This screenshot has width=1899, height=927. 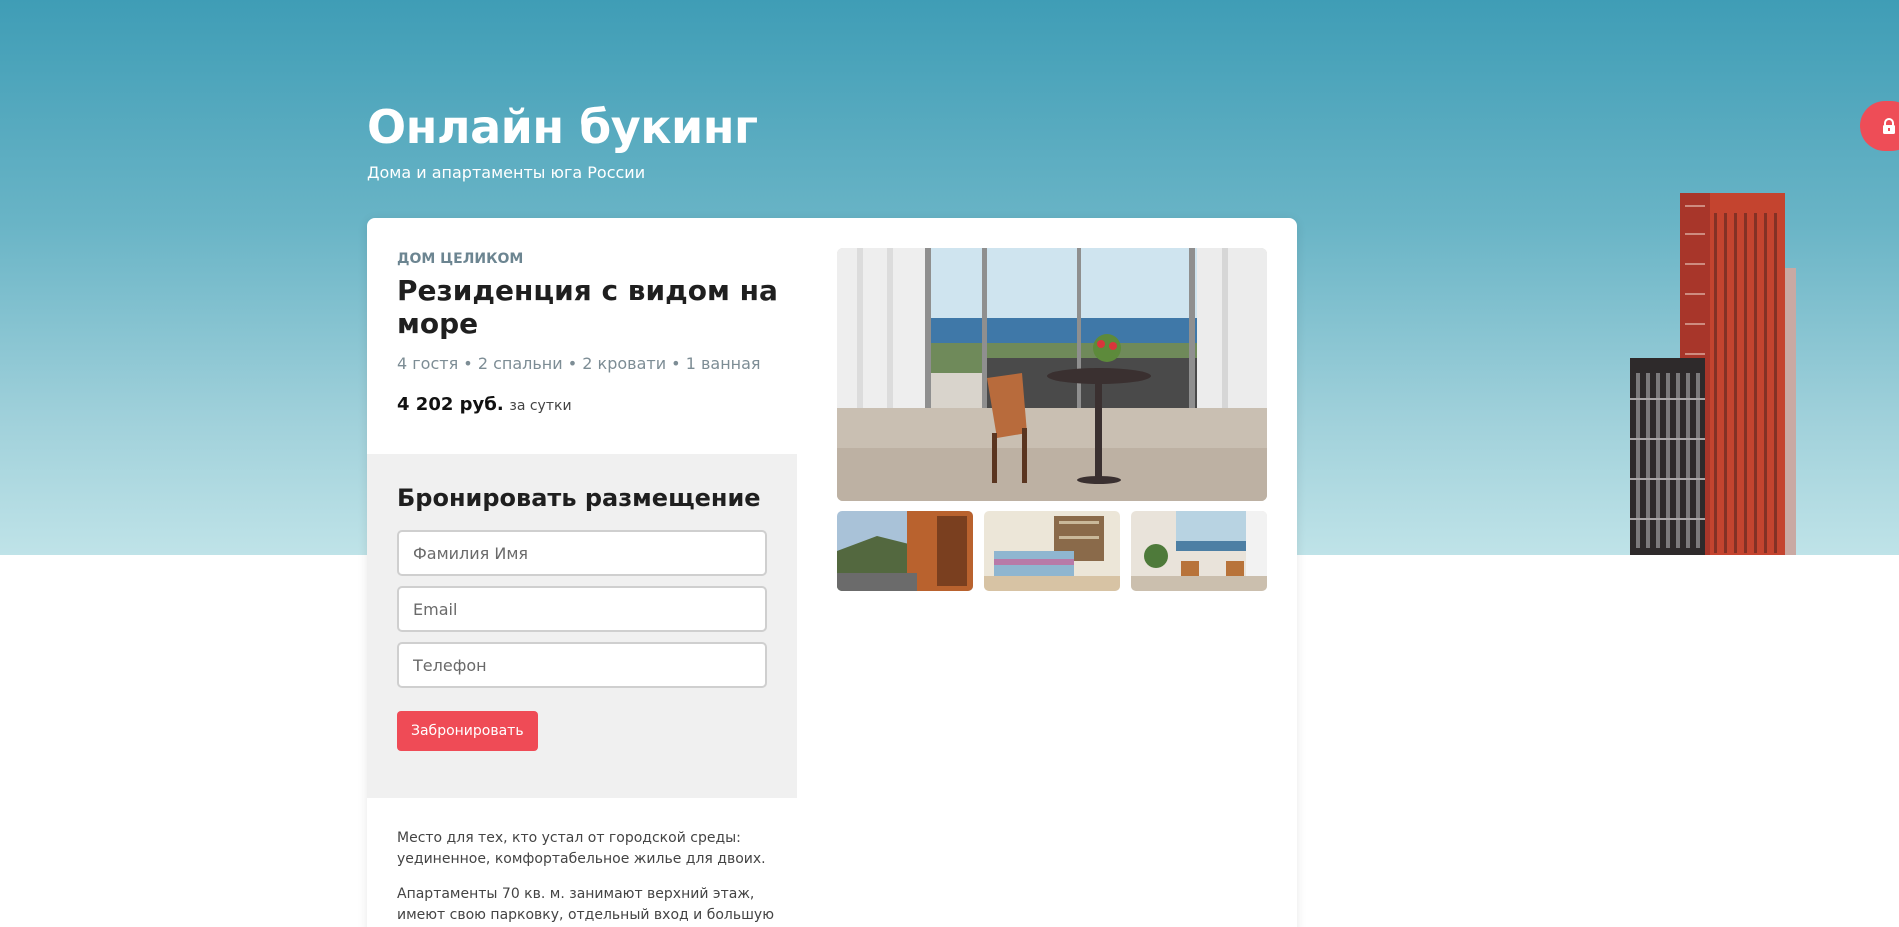 I want to click on building-illustration, so click(x=1720, y=374).